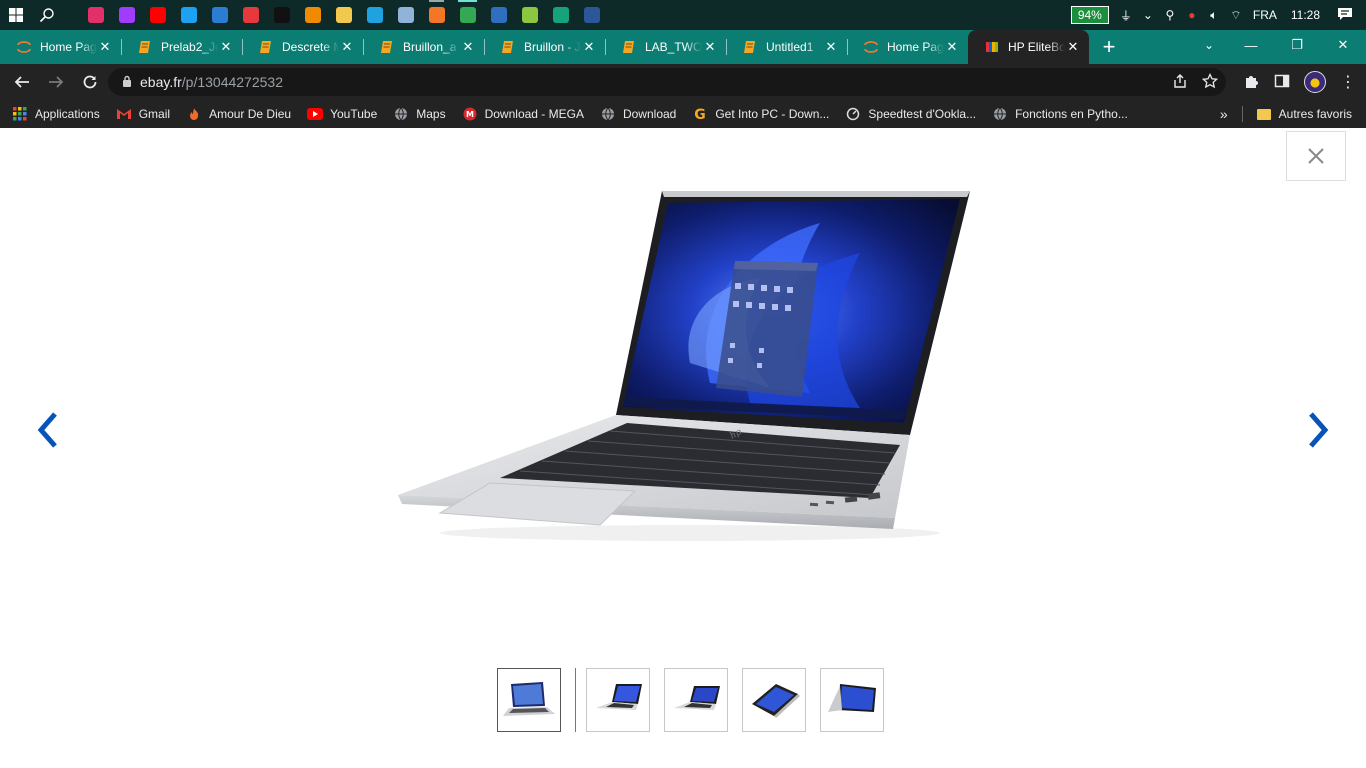  I want to click on remote-desktop-taskbar-button, so click(405, 15).